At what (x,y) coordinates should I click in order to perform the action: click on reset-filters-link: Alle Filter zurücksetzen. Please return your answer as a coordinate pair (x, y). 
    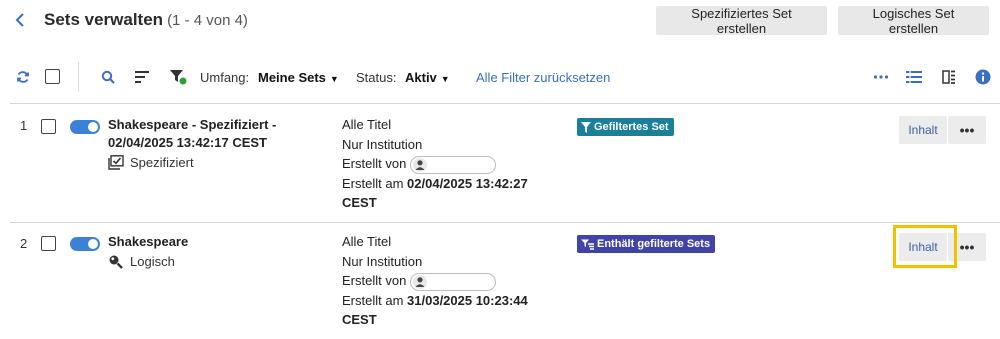
    Looking at the image, I should click on (543, 77).